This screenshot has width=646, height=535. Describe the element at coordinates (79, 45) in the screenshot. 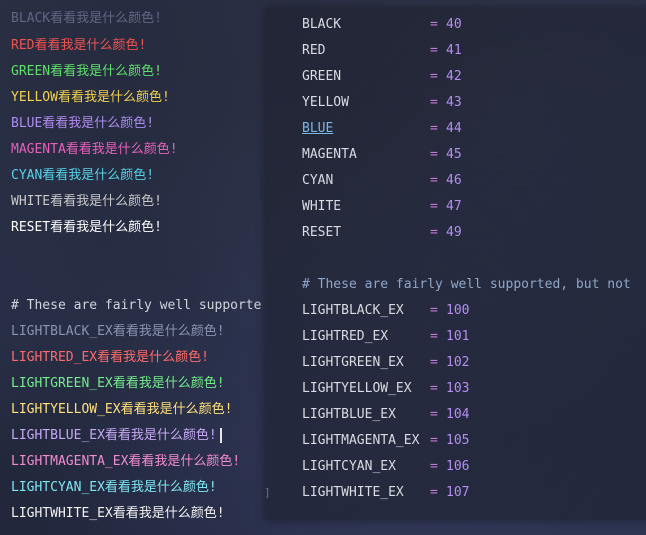

I see `terminal-line-red: RED看看我是什么颜色!` at that location.